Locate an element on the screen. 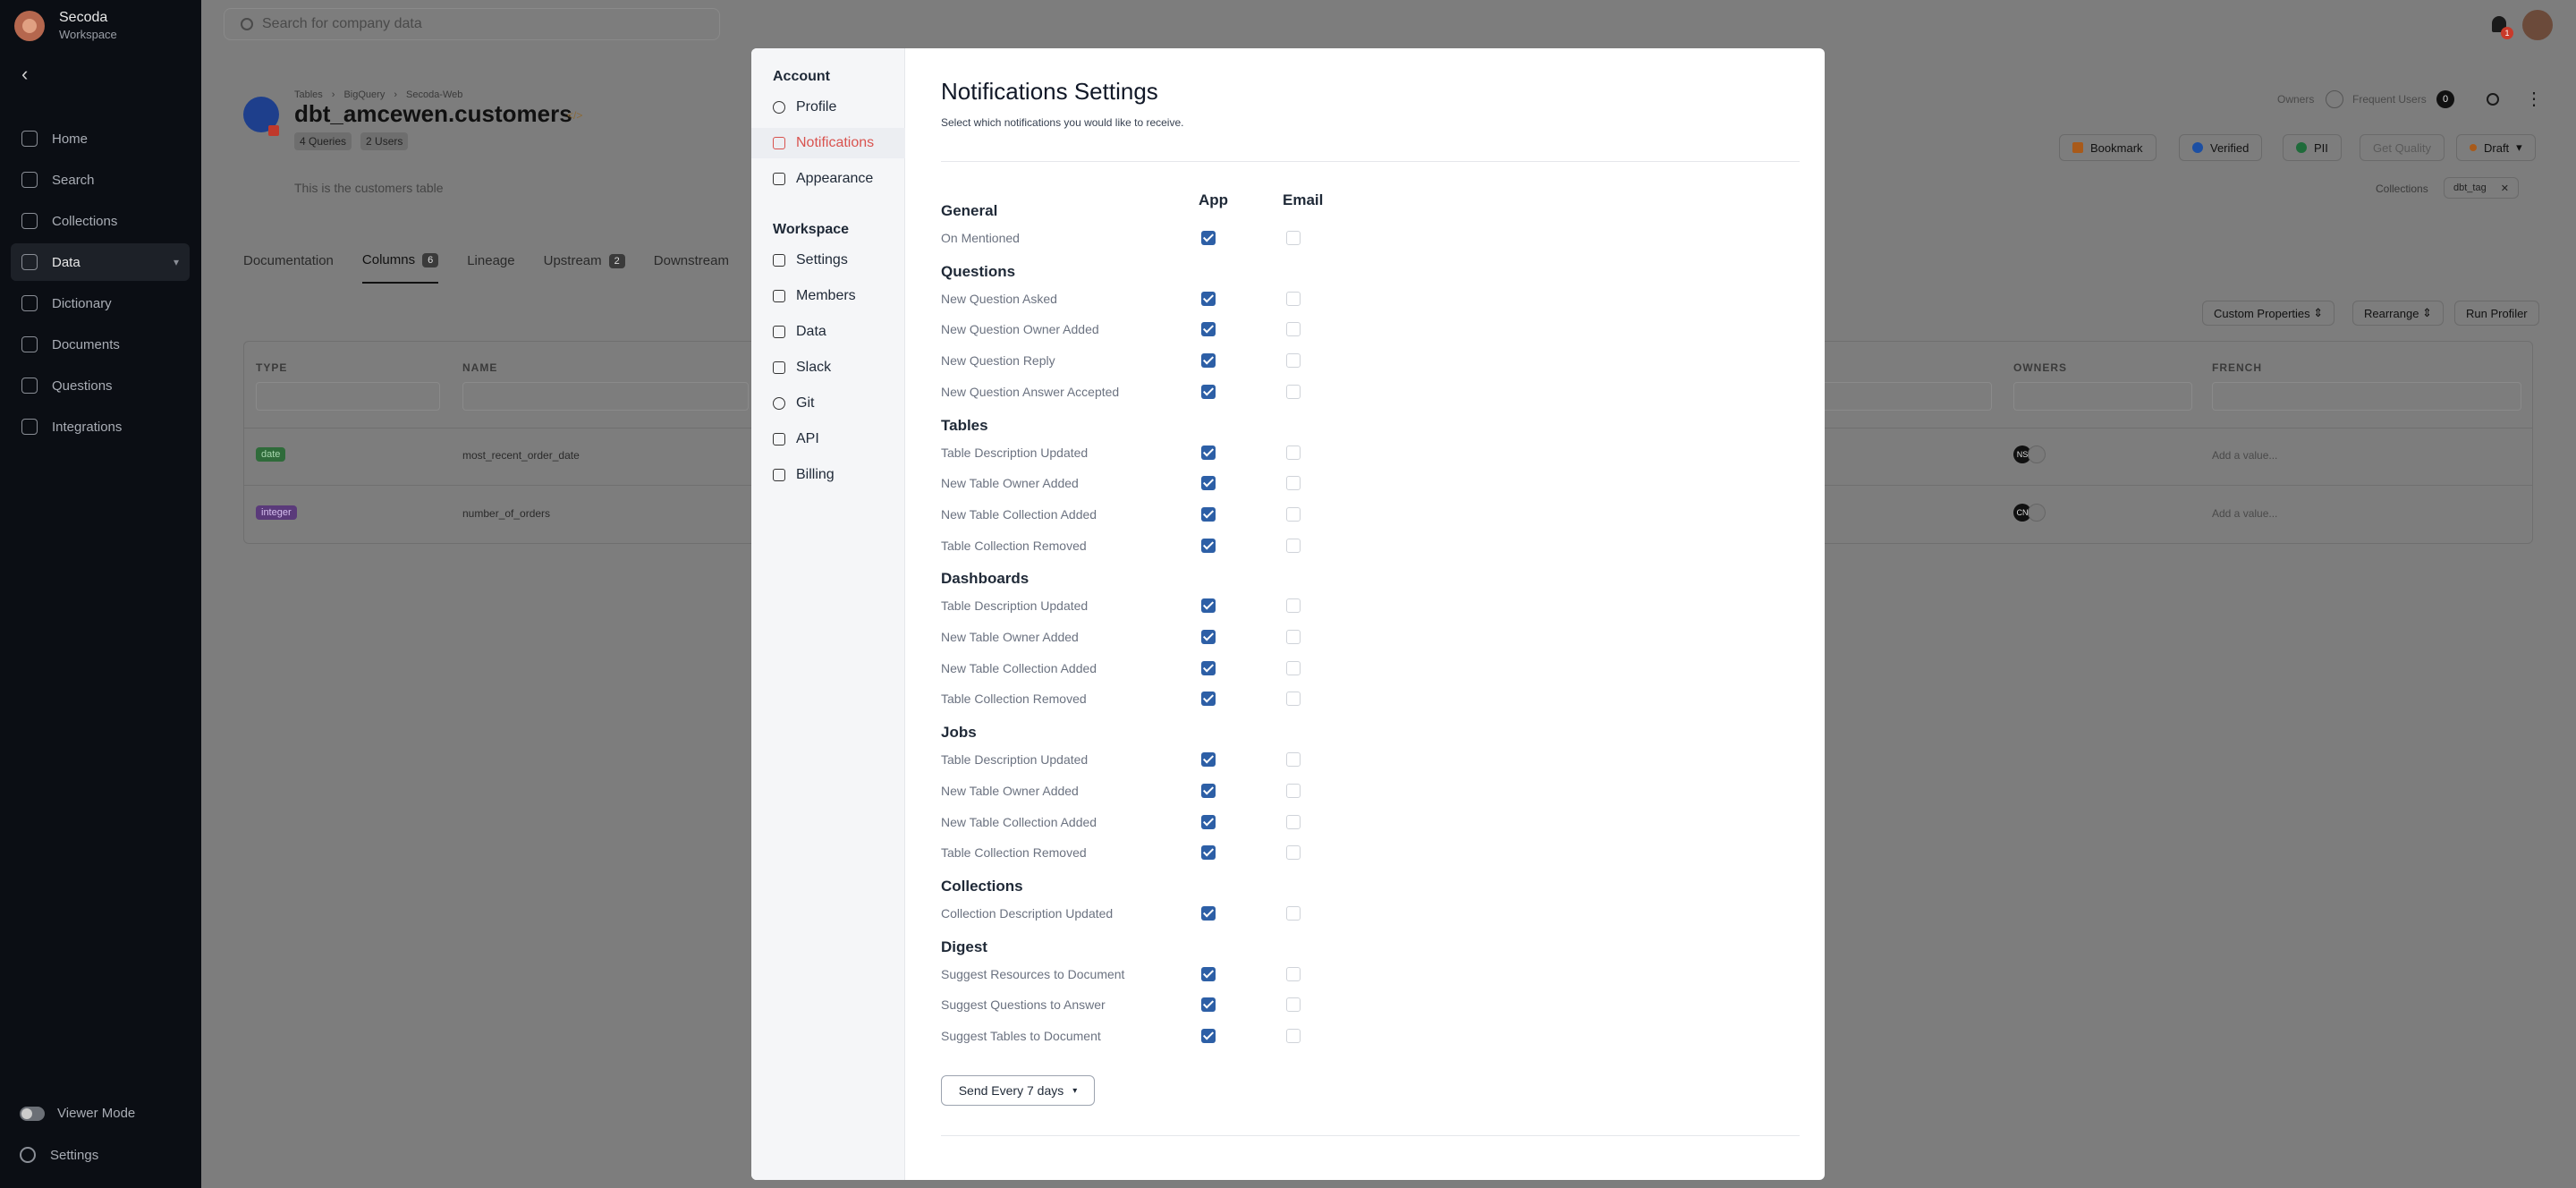 This screenshot has width=2576, height=1188. settings-item-api: API is located at coordinates (828, 439).